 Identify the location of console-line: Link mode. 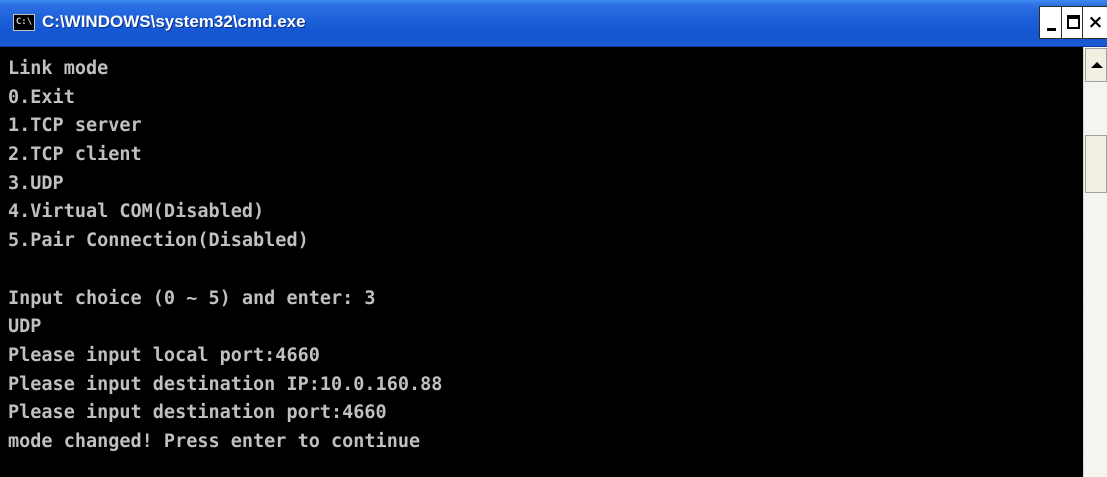
(58, 68).